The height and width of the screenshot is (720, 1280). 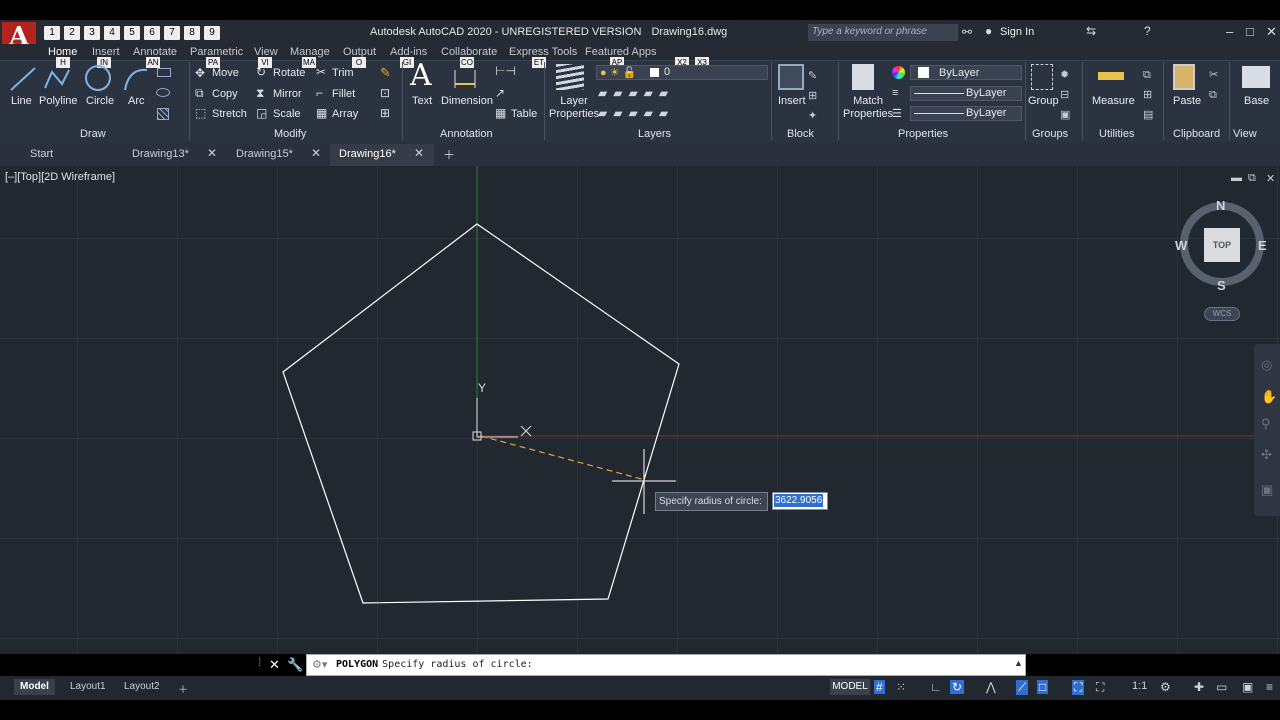 I want to click on measure-button: Measure, so click(x=1113, y=101).